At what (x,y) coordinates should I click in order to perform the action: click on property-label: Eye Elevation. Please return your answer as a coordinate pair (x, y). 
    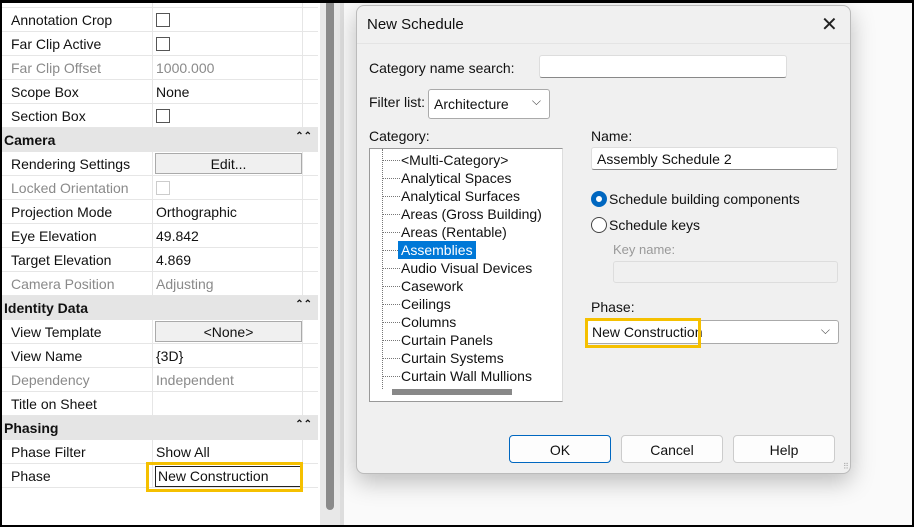
    Looking at the image, I should click on (54, 236).